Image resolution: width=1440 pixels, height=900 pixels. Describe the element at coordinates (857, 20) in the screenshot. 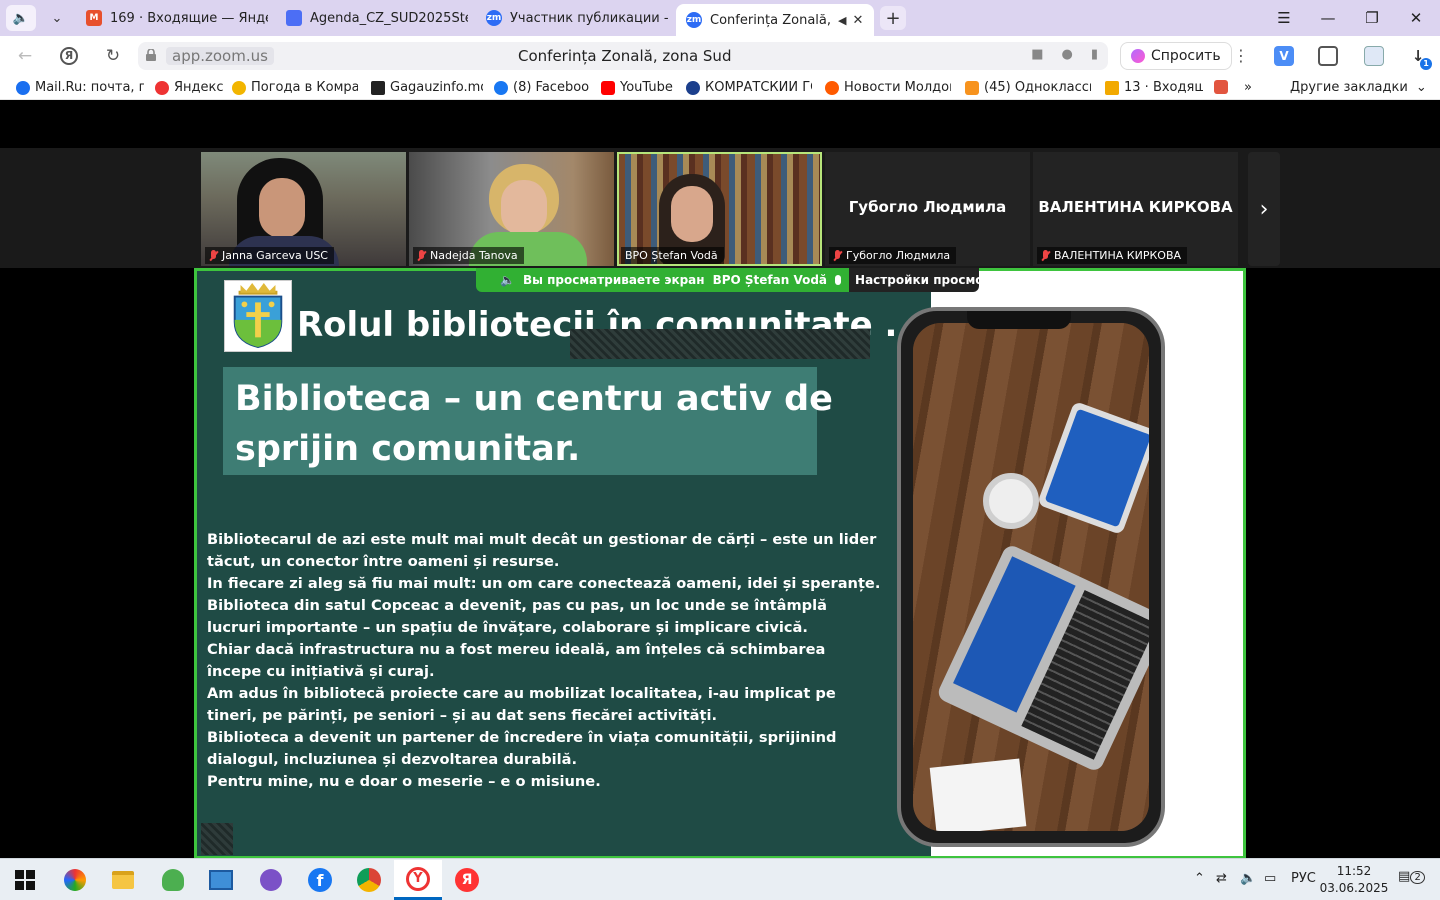

I see `close-tab-icon: ✕` at that location.